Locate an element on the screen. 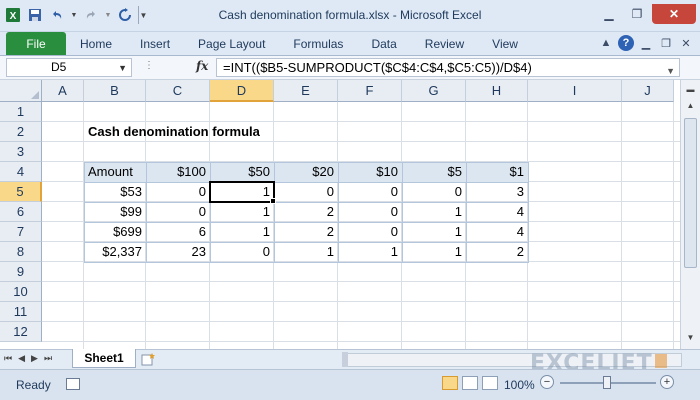  select-all-button is located at coordinates (21, 91).